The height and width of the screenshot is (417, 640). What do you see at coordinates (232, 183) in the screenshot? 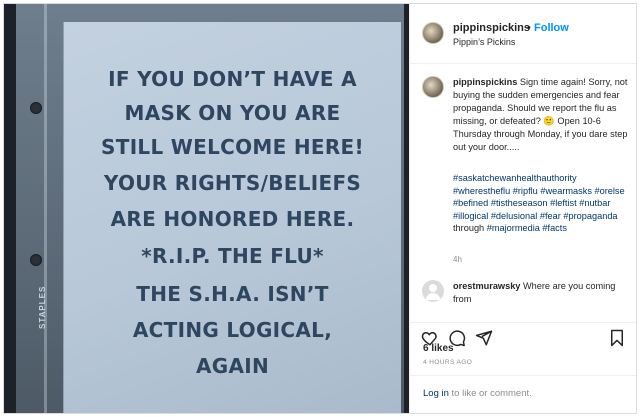
I see `sign-line: YOUR RIGHTS/BELIEFS` at bounding box center [232, 183].